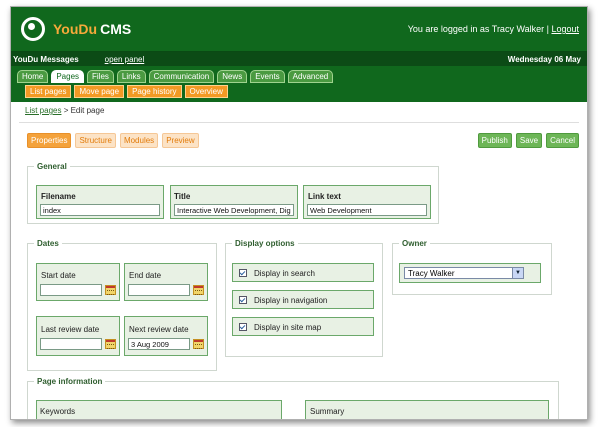 The height and width of the screenshot is (427, 600). What do you see at coordinates (182, 196) in the screenshot?
I see `title-label: Title` at bounding box center [182, 196].